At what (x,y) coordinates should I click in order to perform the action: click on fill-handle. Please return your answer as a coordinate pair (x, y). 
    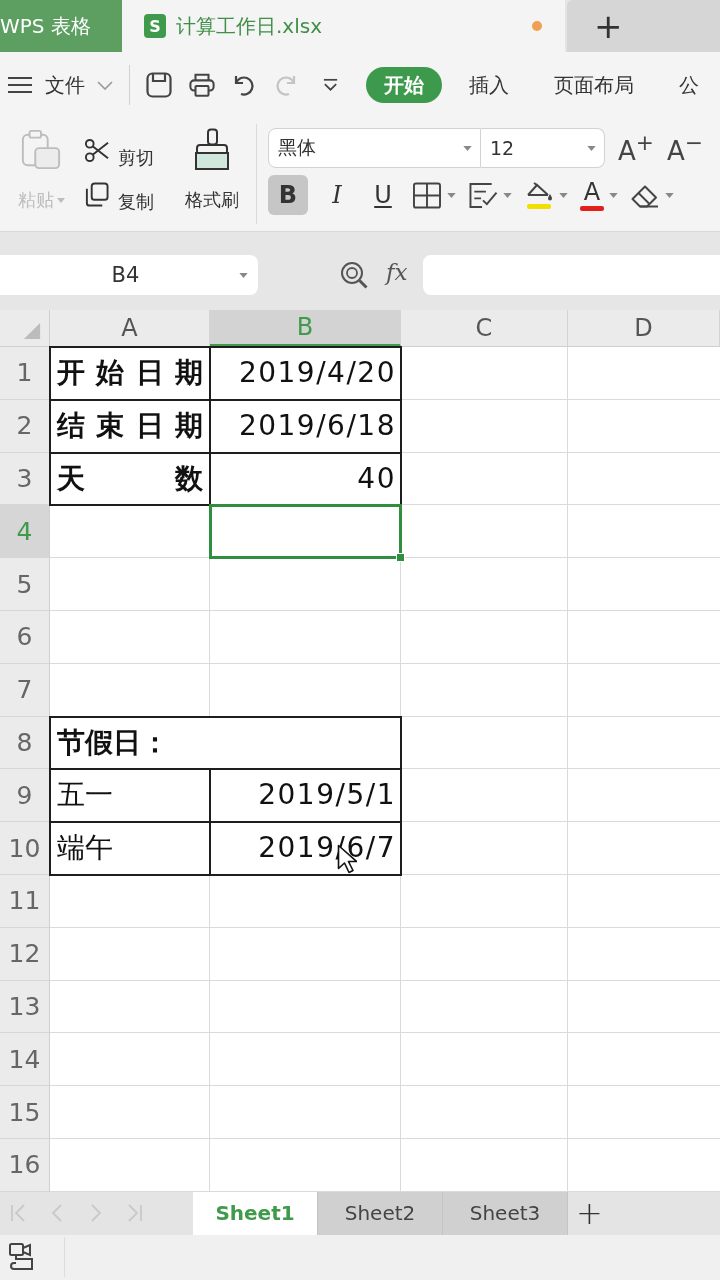
    Looking at the image, I should click on (400, 558).